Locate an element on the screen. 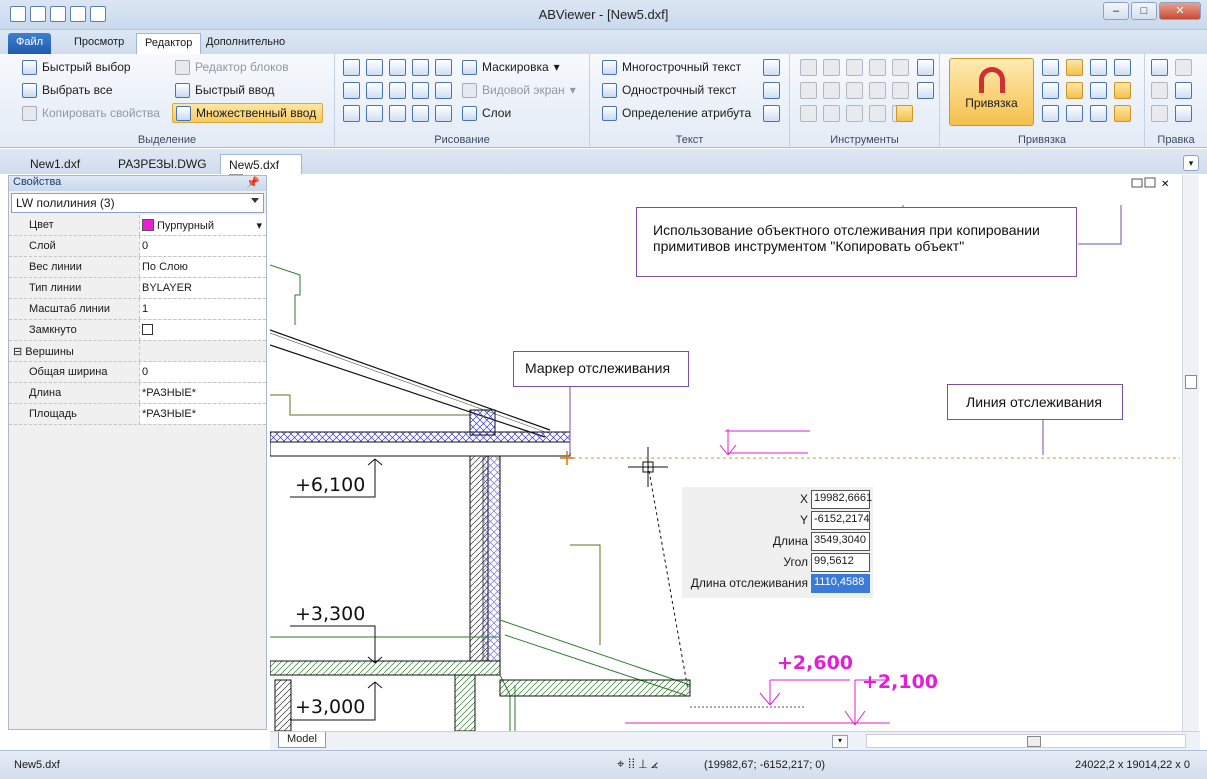  layers-button: Слои is located at coordinates (486, 113).